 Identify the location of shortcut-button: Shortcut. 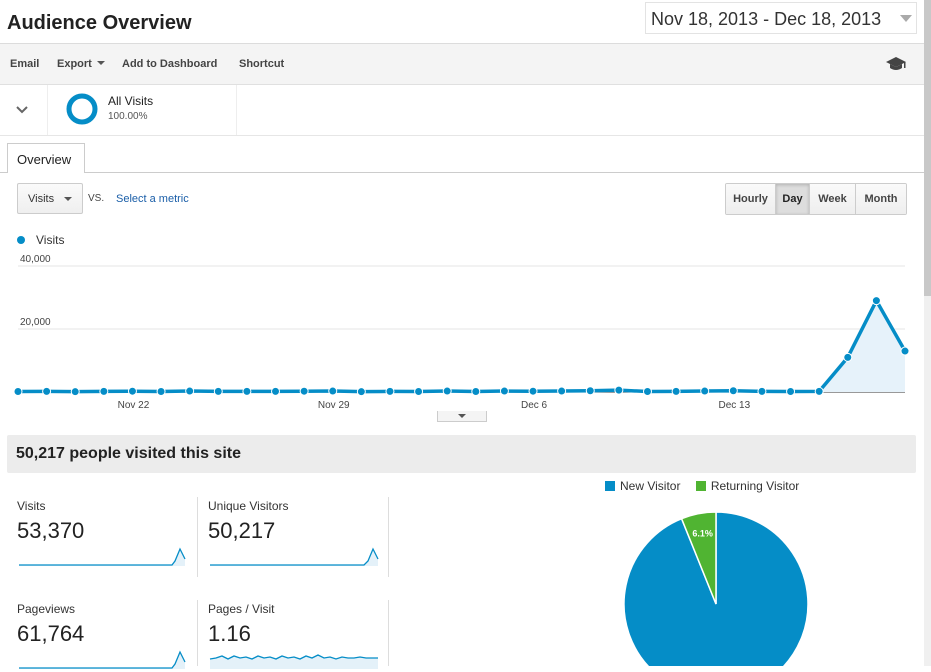
(261, 64).